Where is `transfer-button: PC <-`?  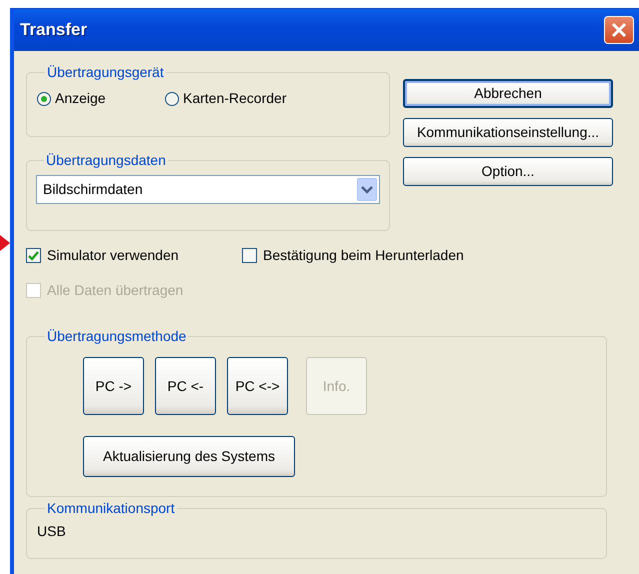 transfer-button: PC <- is located at coordinates (185, 386).